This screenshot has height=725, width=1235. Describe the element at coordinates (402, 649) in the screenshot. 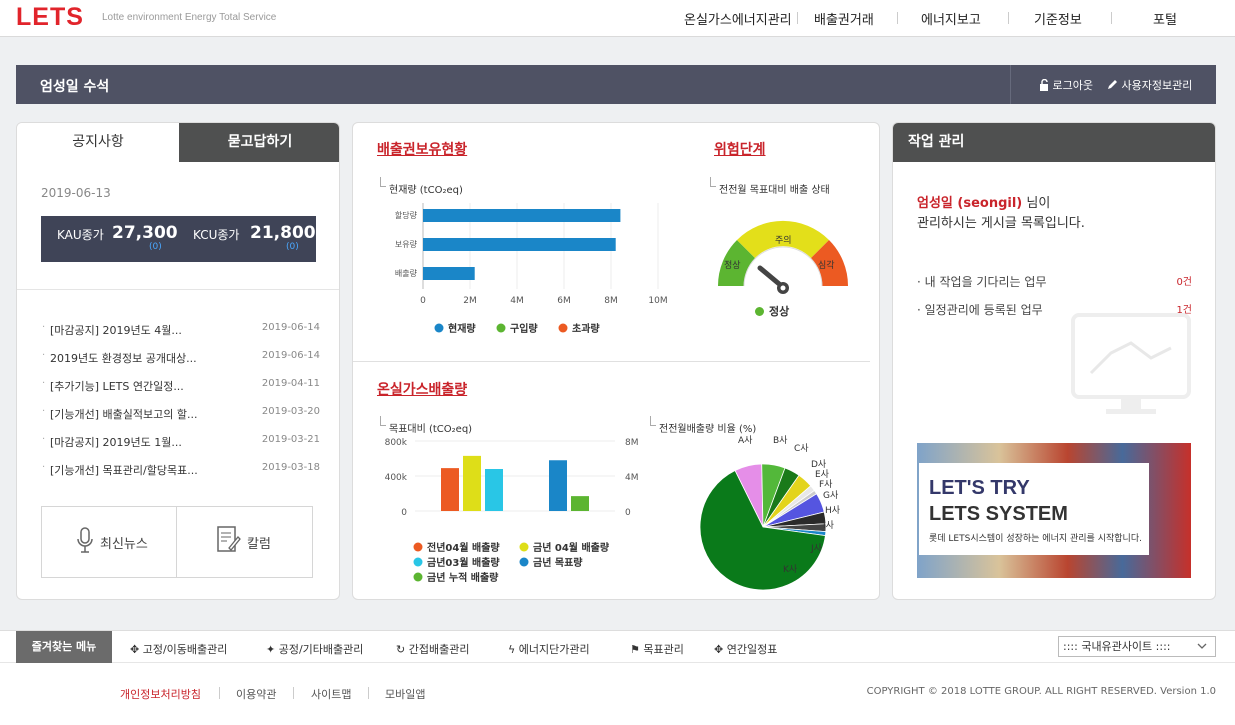

I see `refresh-icon: ↻` at that location.